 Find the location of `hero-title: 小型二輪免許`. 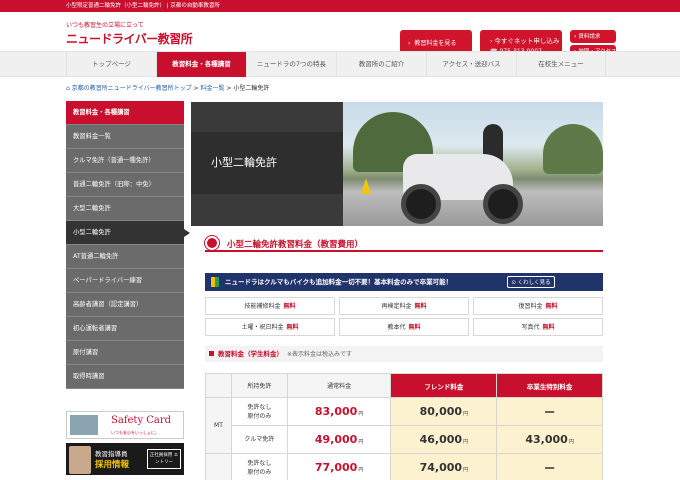

hero-title: 小型二輪免許 is located at coordinates (244, 162).